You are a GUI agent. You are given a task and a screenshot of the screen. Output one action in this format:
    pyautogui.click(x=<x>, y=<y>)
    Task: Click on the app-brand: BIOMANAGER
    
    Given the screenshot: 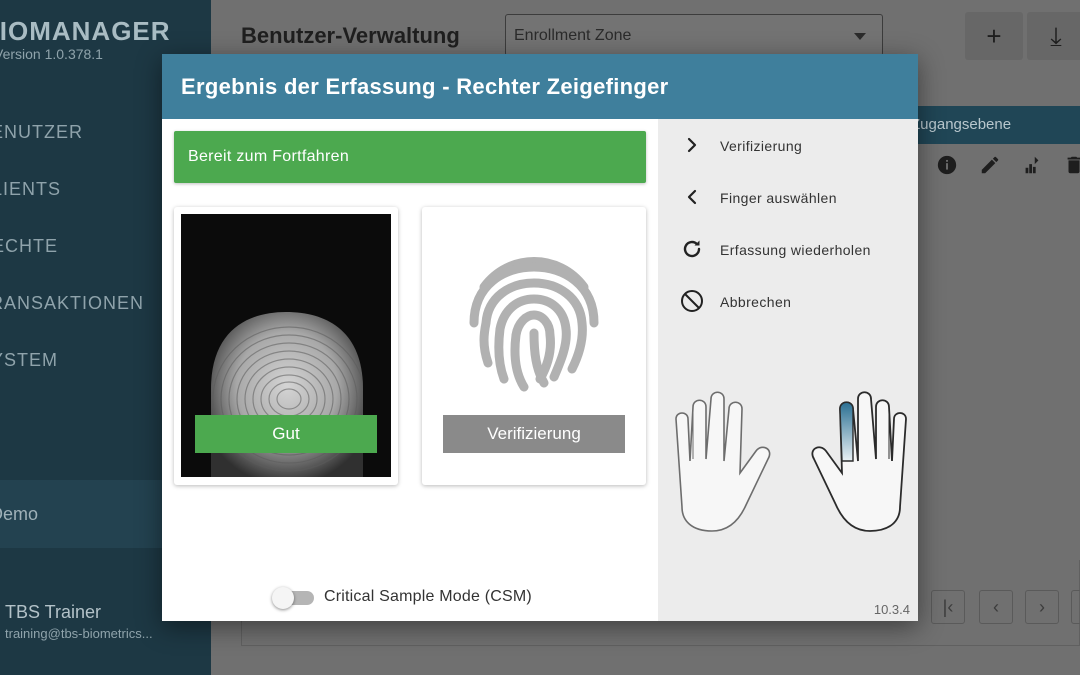 What is the action you would take?
    pyautogui.click(x=85, y=31)
    